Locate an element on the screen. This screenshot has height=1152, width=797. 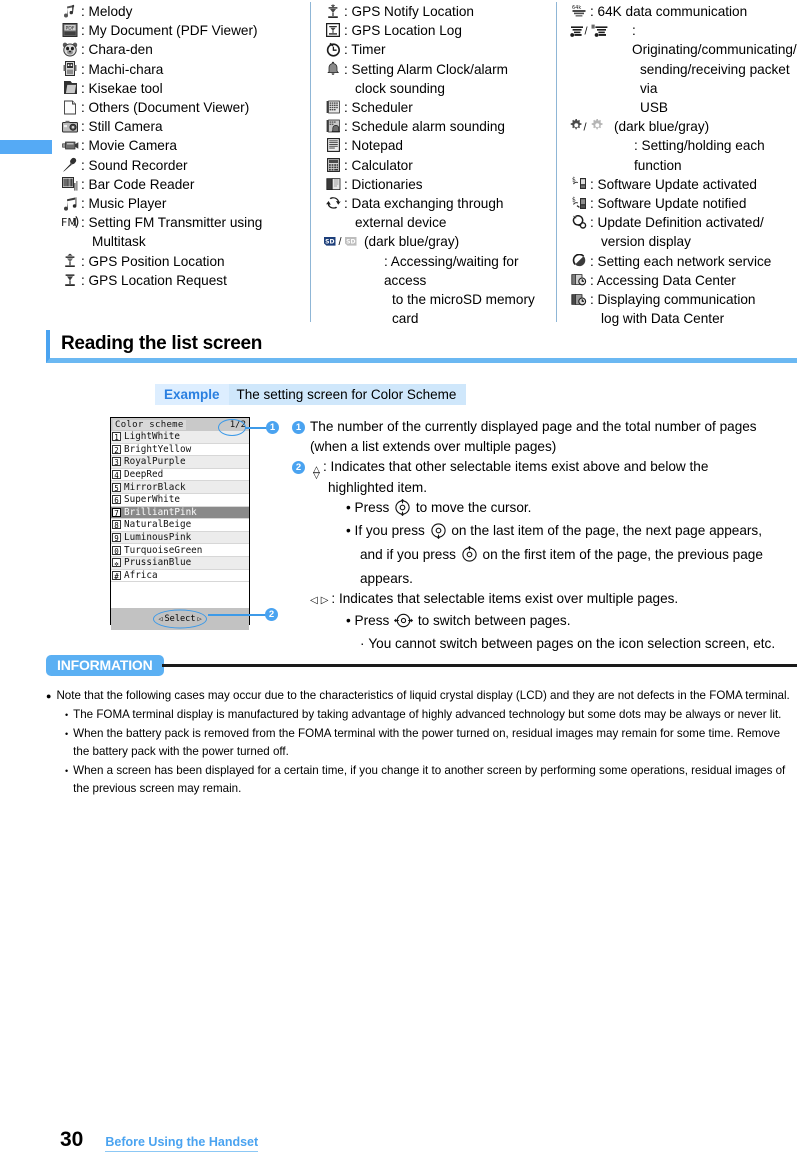
machi-chara-icon is located at coordinates (70, 69).